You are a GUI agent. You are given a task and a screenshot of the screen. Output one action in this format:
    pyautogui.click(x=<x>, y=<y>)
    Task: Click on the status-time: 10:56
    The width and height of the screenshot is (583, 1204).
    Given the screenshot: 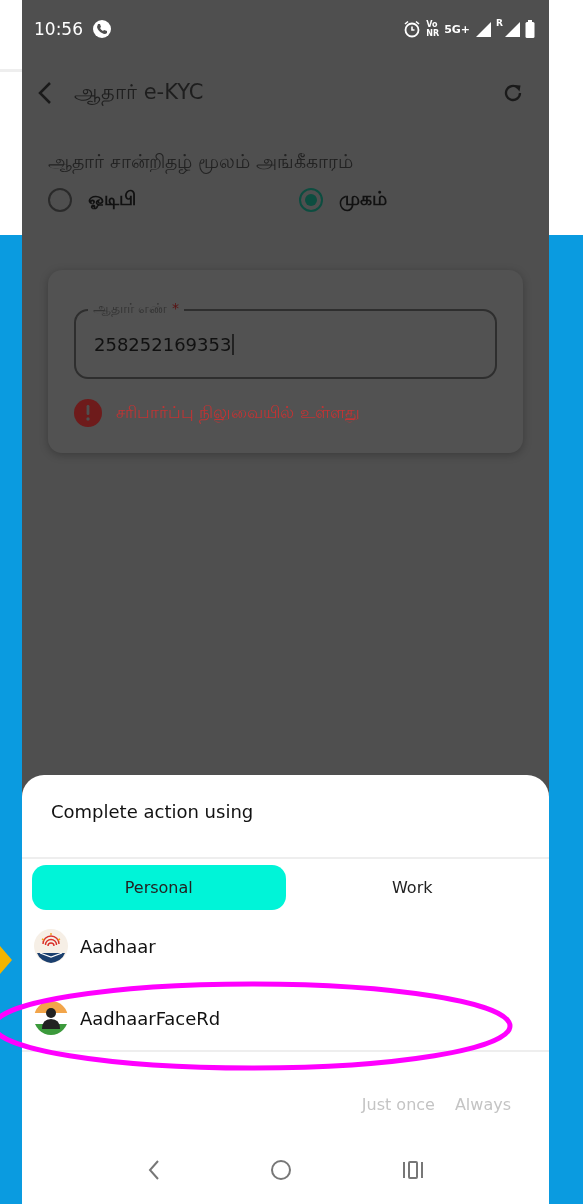 What is the action you would take?
    pyautogui.click(x=58, y=29)
    